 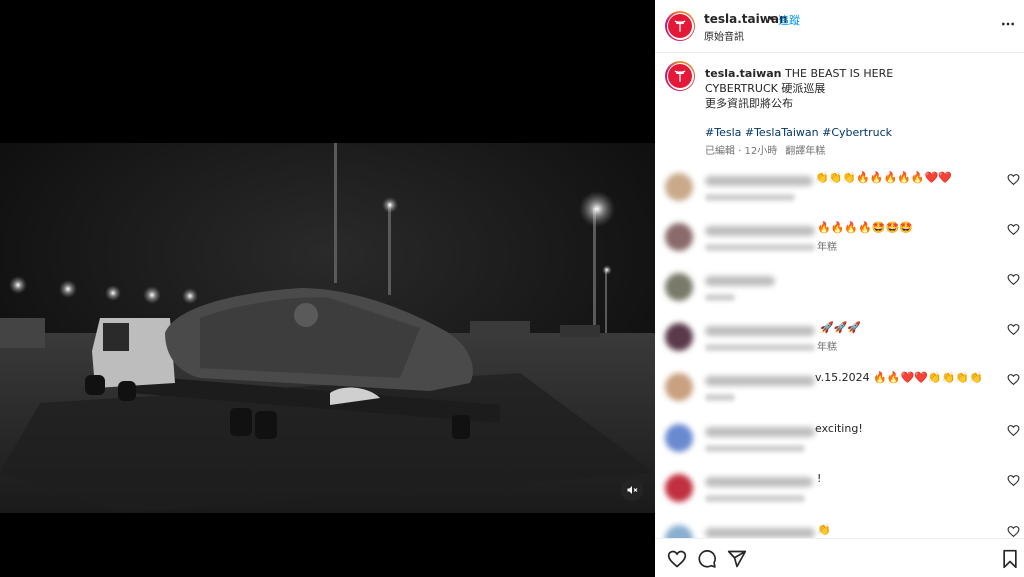 I want to click on speaker-muted-icon, so click(x=632, y=490).